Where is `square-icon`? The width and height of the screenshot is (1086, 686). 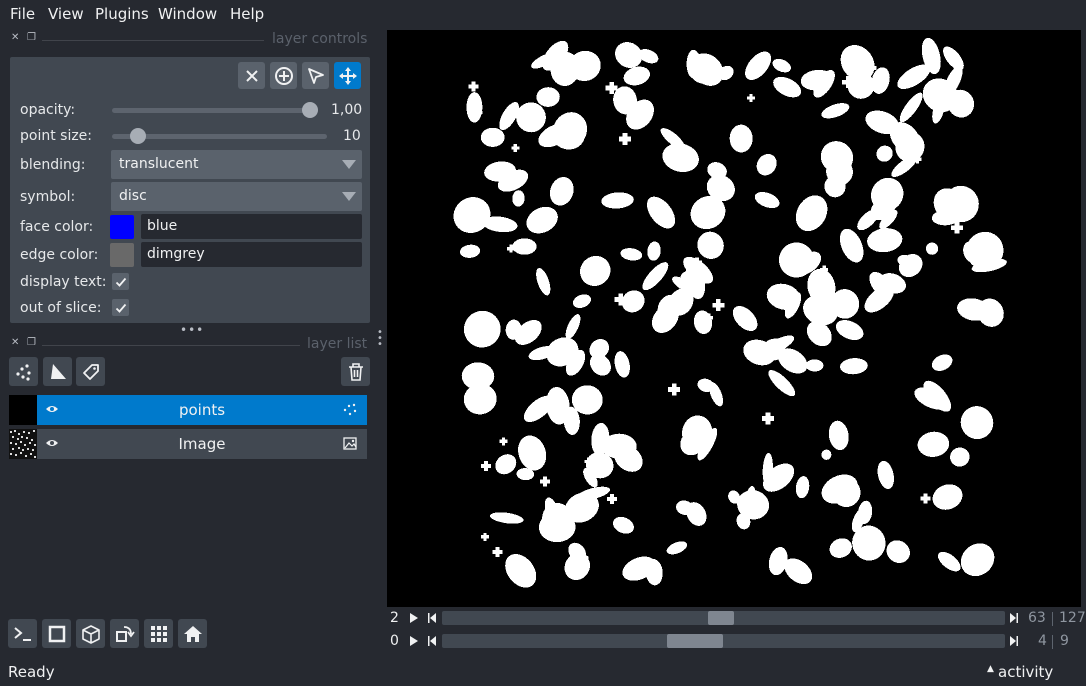 square-icon is located at coordinates (56, 633).